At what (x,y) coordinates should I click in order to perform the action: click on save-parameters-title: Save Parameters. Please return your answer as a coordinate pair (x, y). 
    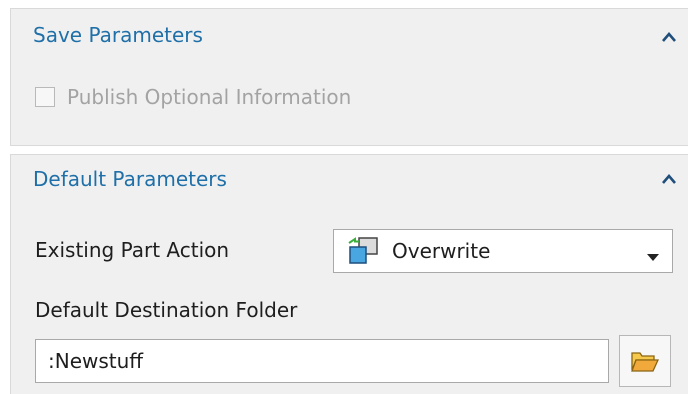
    Looking at the image, I should click on (118, 35).